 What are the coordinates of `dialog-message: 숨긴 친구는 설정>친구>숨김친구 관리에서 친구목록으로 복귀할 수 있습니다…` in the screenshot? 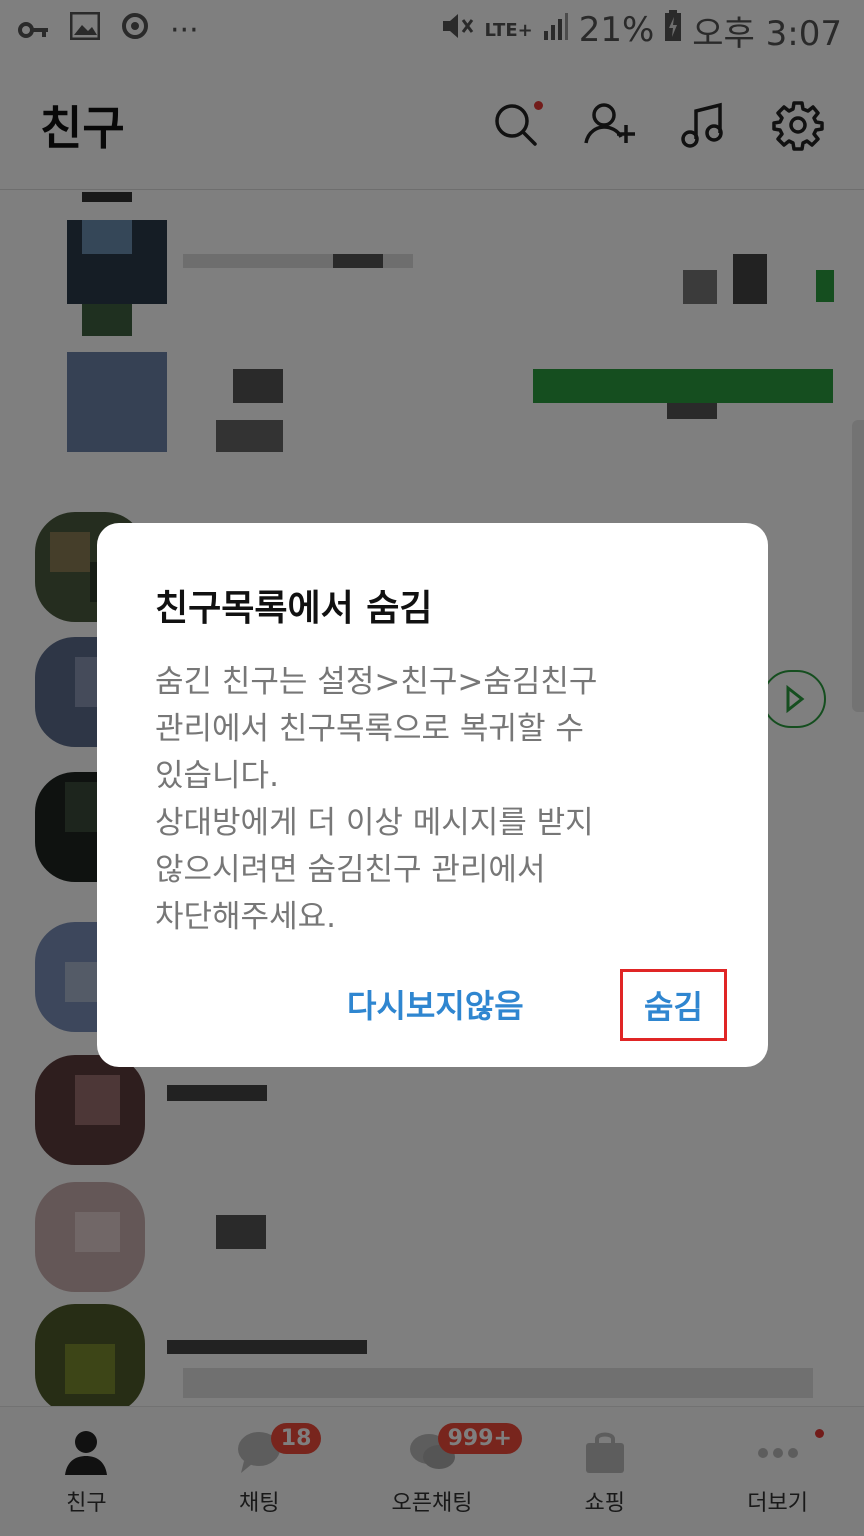 It's located at (376, 799).